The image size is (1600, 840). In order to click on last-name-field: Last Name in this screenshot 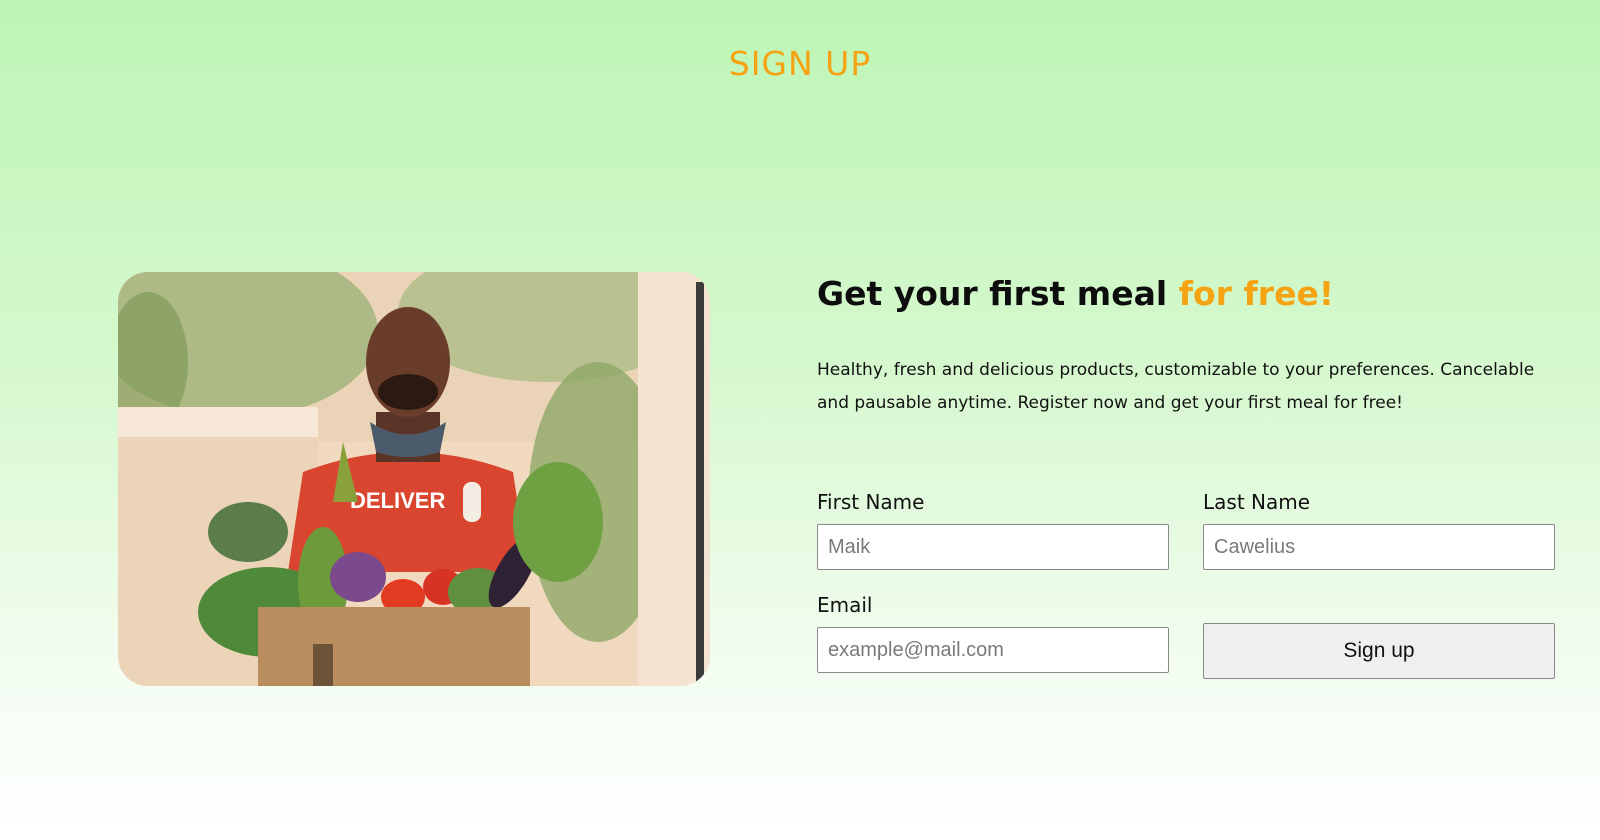, I will do `click(1379, 530)`.